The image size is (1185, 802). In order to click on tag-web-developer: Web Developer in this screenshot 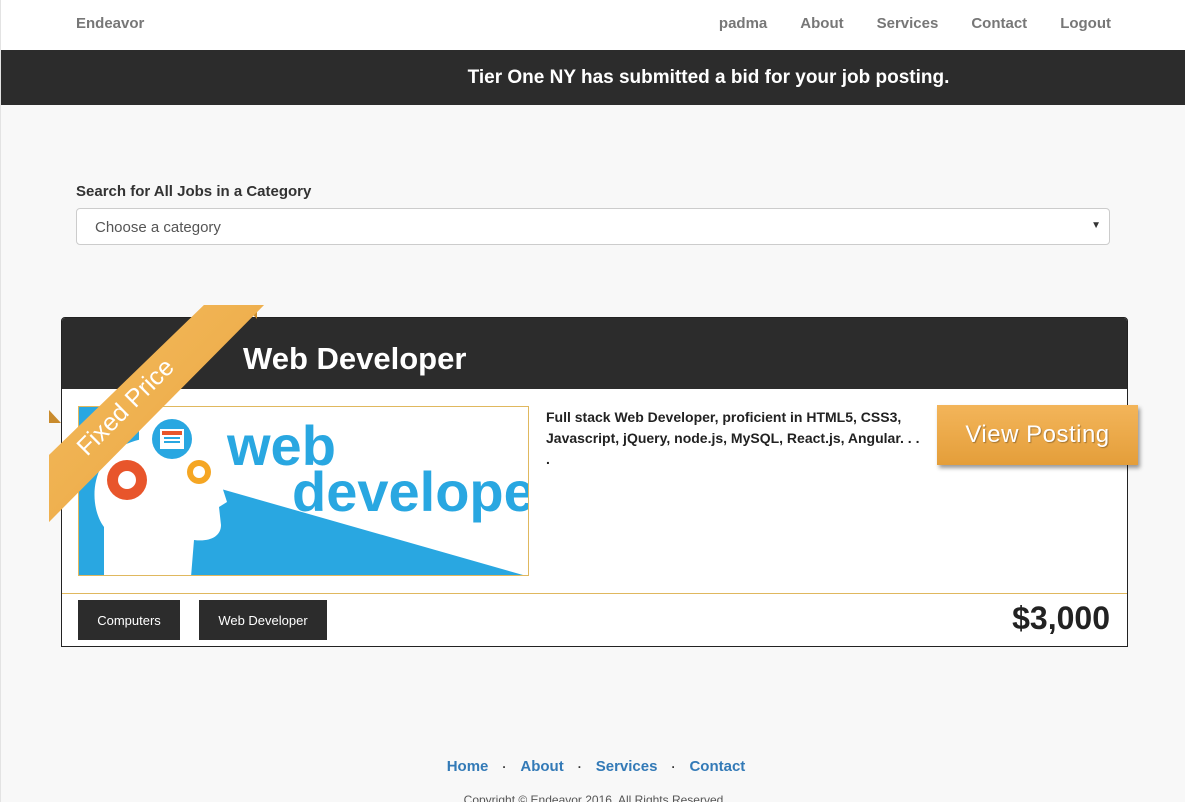, I will do `click(263, 620)`.